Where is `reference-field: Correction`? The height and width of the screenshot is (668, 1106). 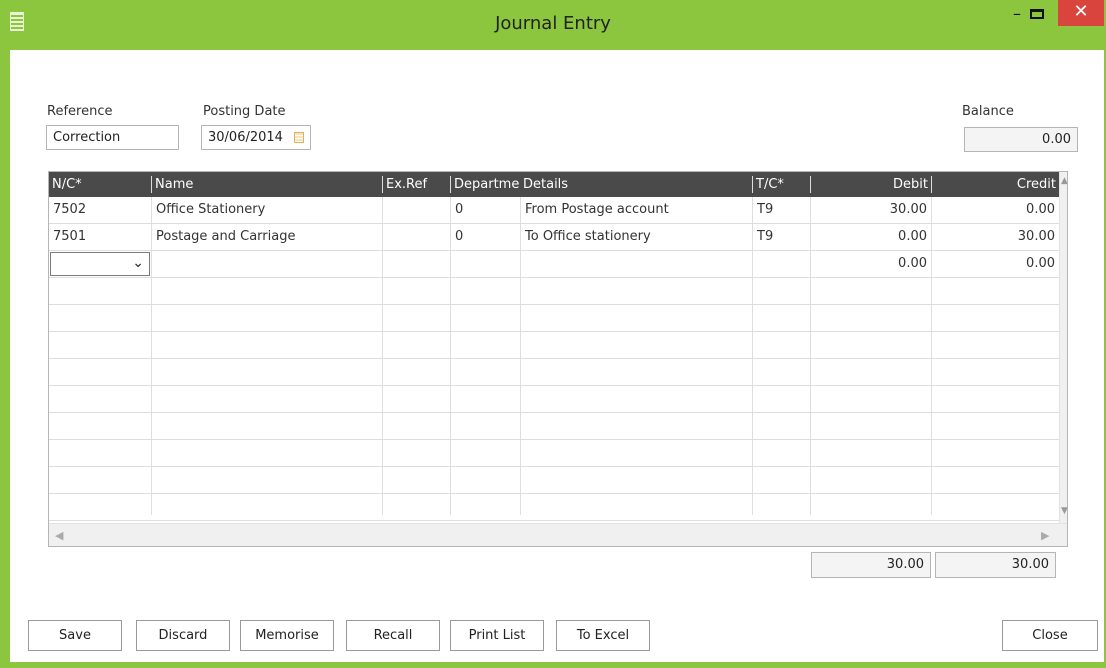 reference-field: Correction is located at coordinates (112, 137).